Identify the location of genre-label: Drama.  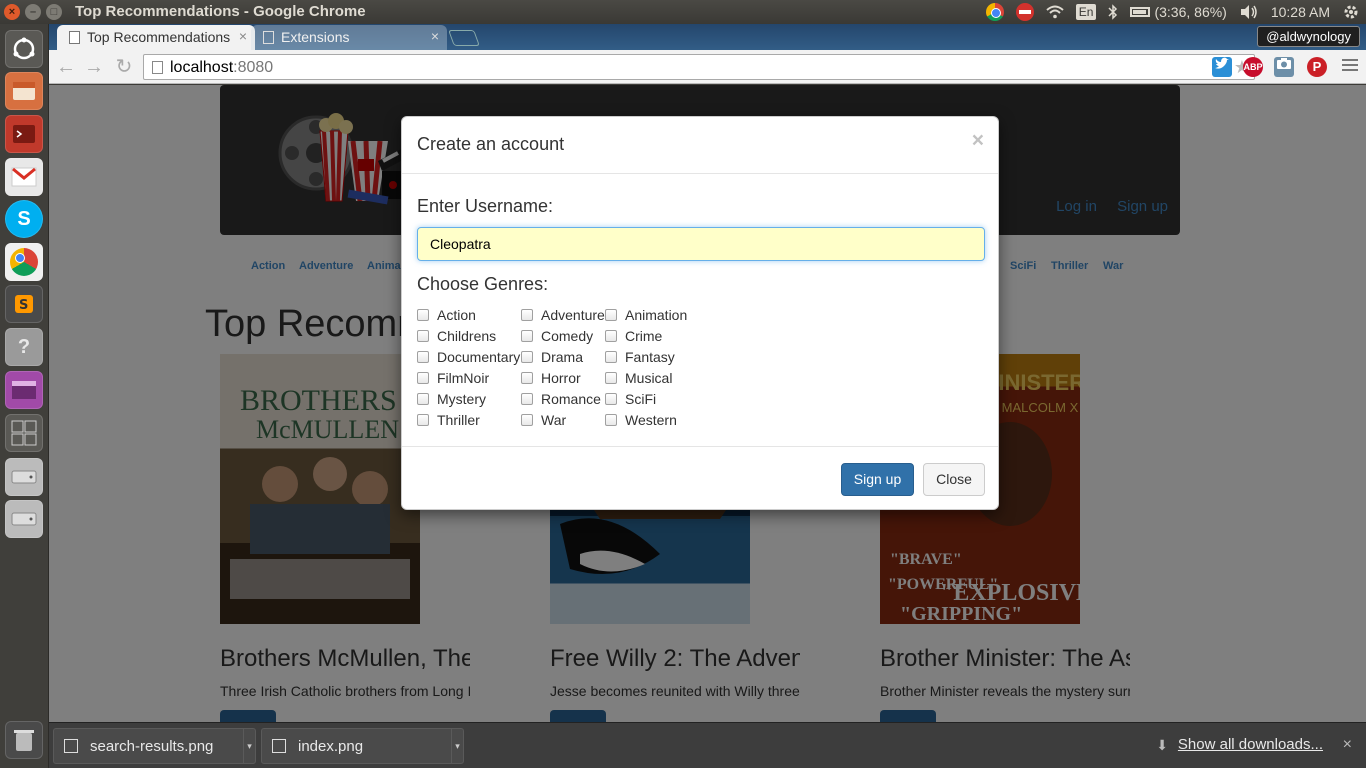
(562, 357).